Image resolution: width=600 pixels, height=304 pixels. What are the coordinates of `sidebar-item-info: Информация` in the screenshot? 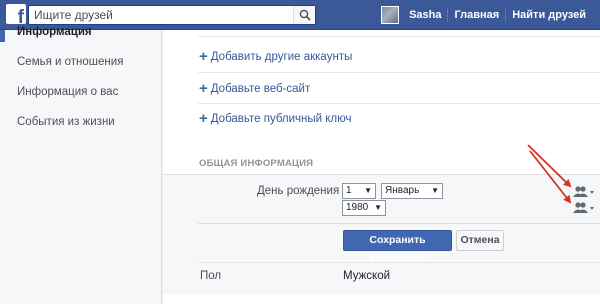 It's located at (54, 32).